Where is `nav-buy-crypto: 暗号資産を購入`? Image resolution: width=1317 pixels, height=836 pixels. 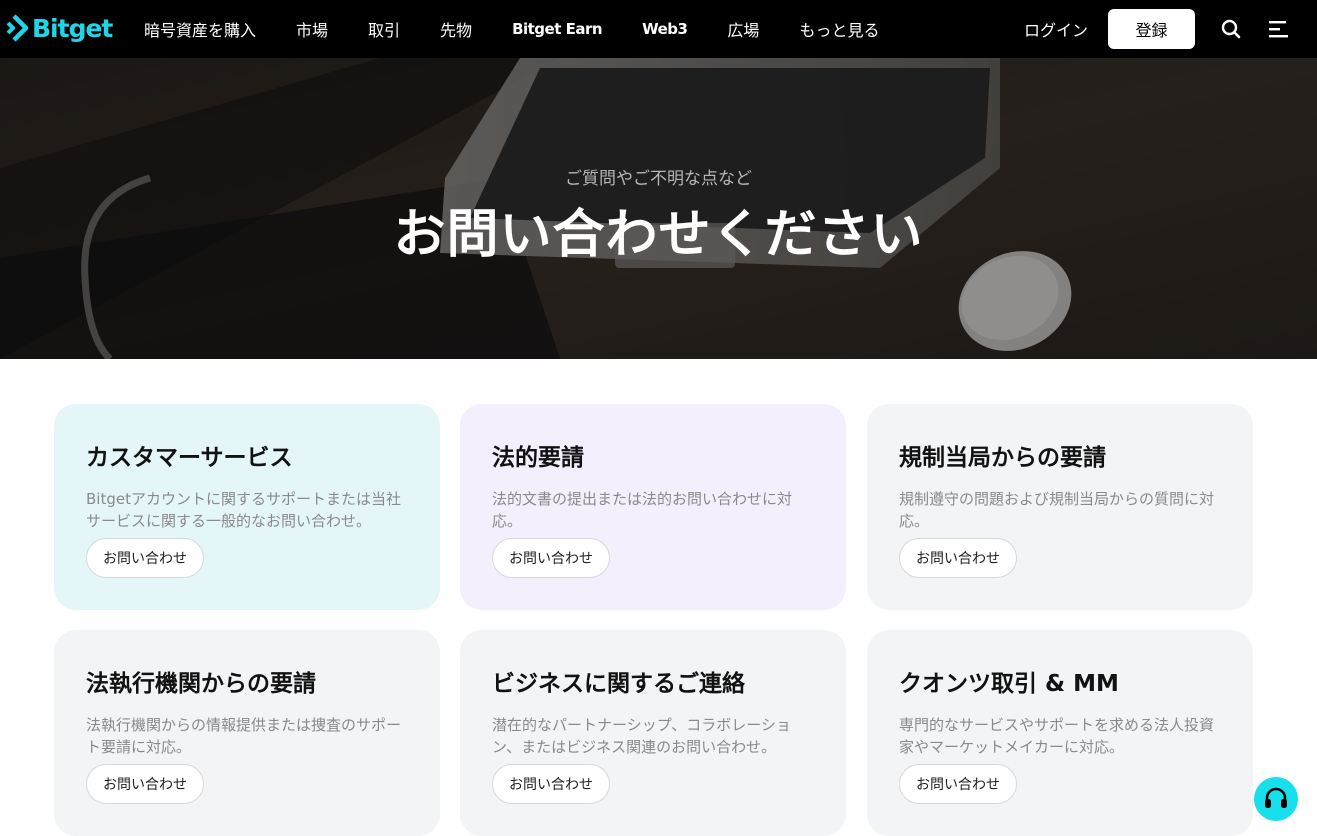
nav-buy-crypto: 暗号資産を購入 is located at coordinates (200, 29).